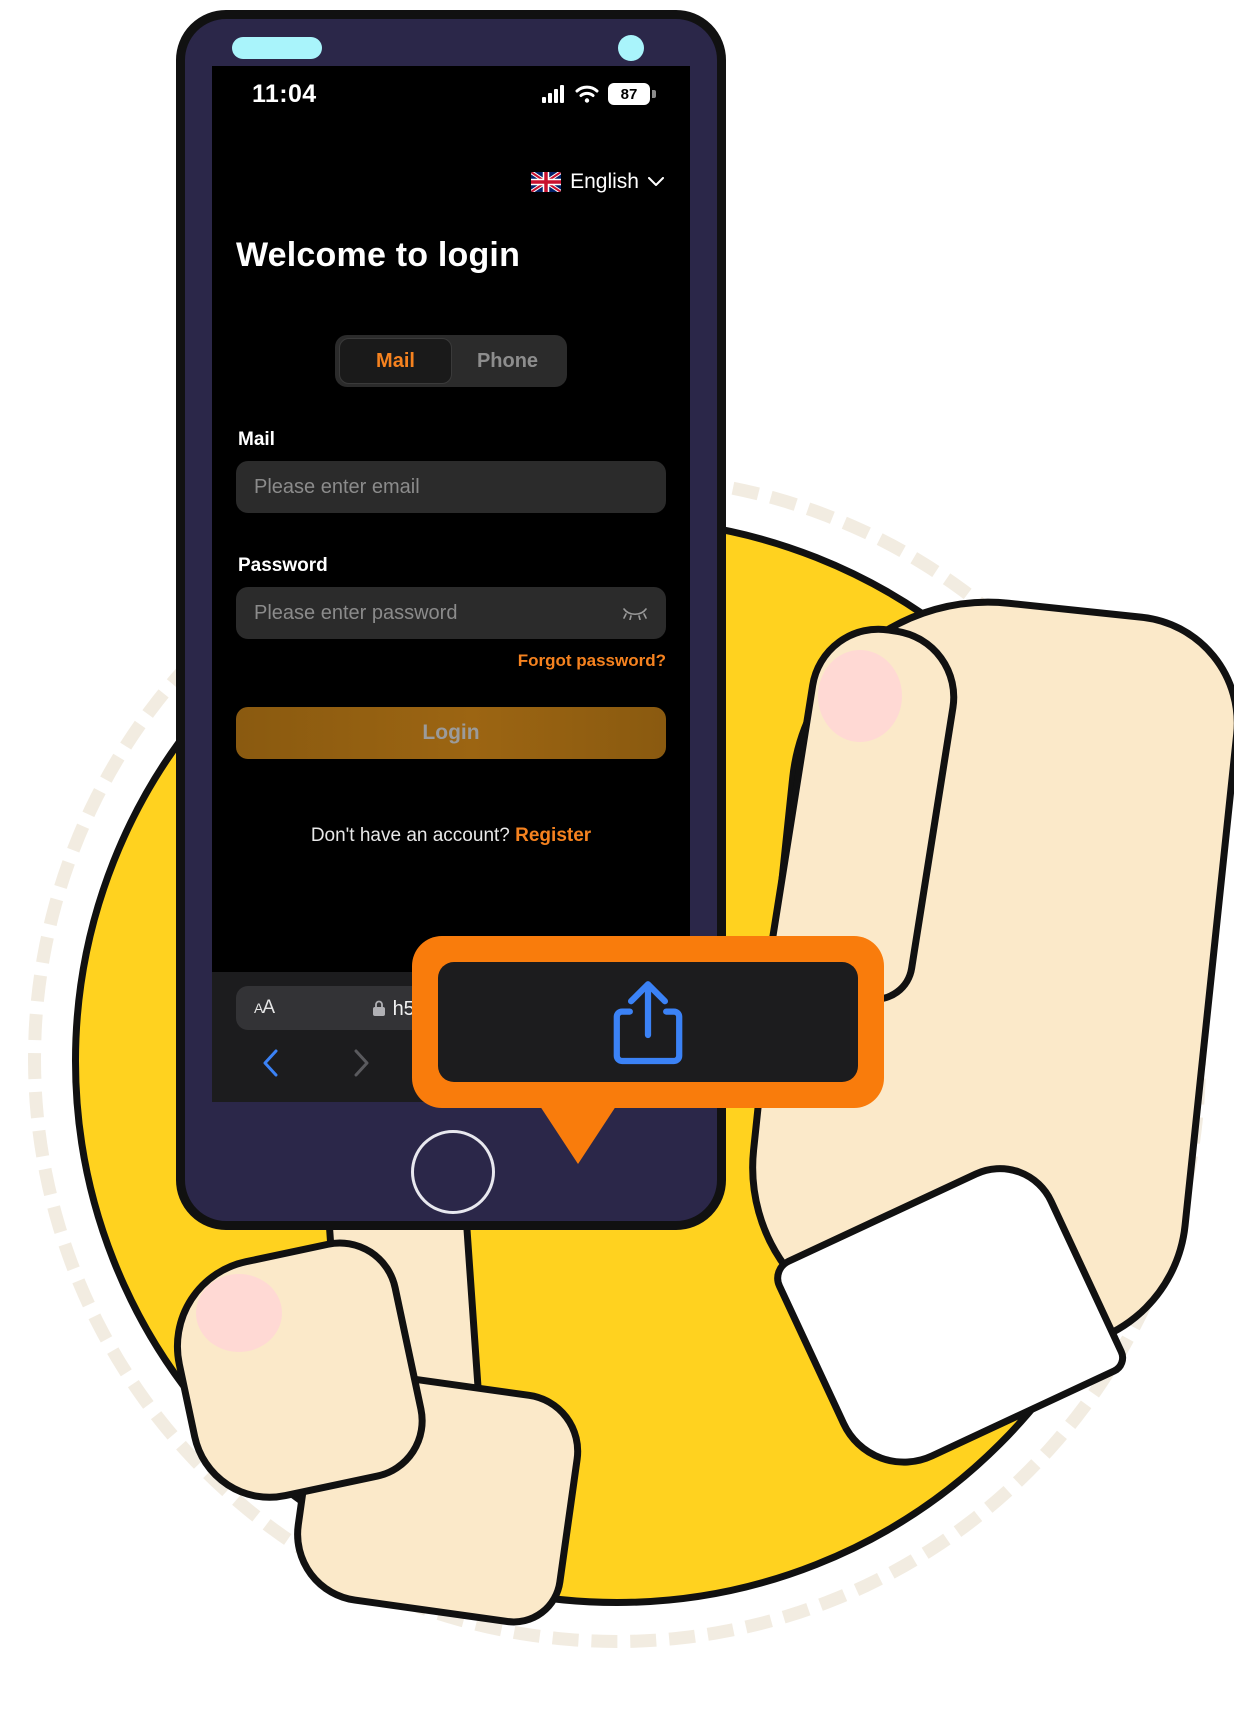 Image resolution: width=1234 pixels, height=1729 pixels. What do you see at coordinates (378, 255) in the screenshot?
I see `page-title: Welcome to login` at bounding box center [378, 255].